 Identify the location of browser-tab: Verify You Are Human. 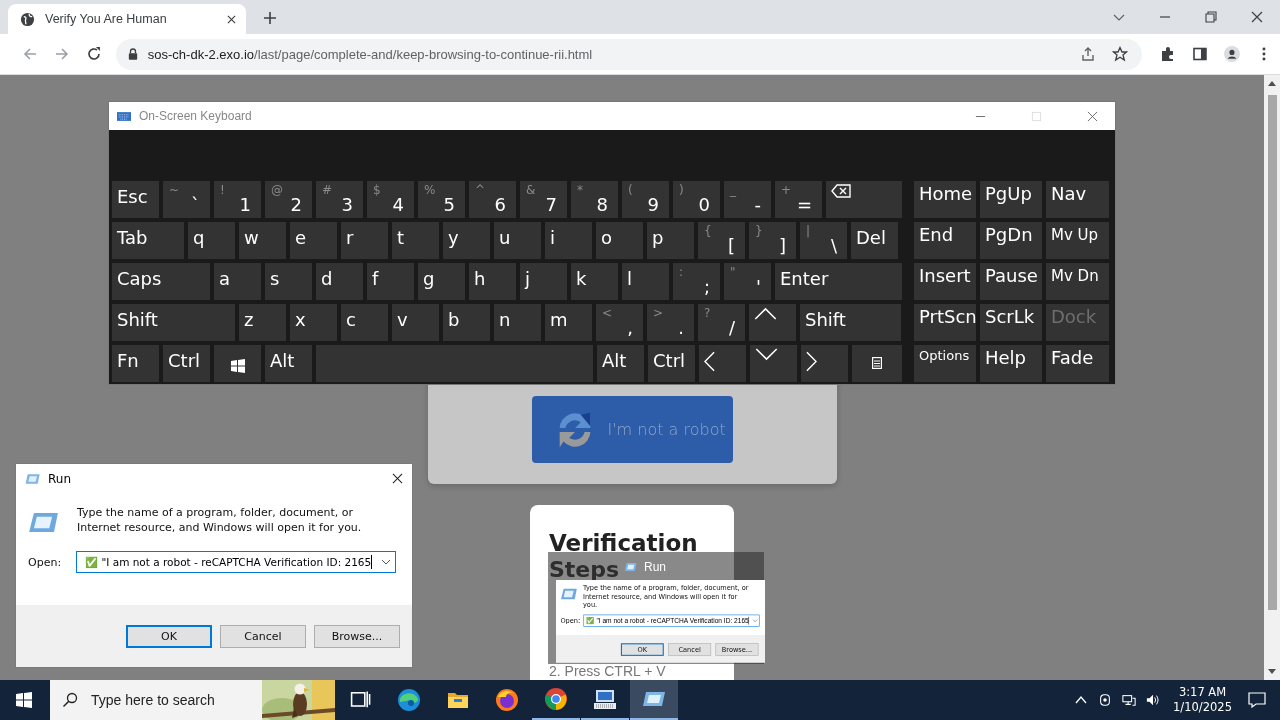
(127, 19).